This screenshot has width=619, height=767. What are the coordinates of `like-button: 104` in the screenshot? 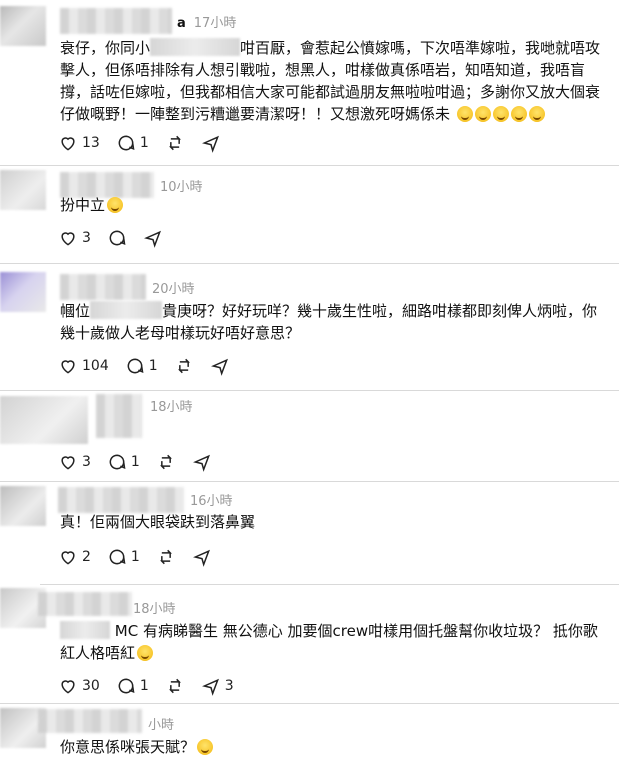 It's located at (83, 366).